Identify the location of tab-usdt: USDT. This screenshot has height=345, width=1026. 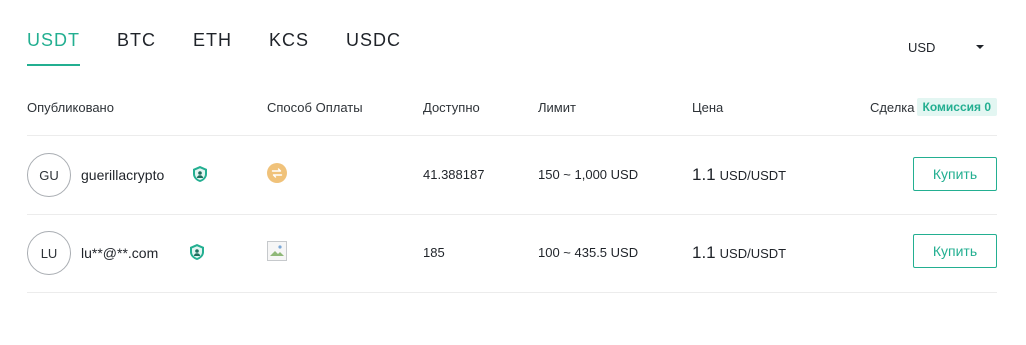
(53, 47).